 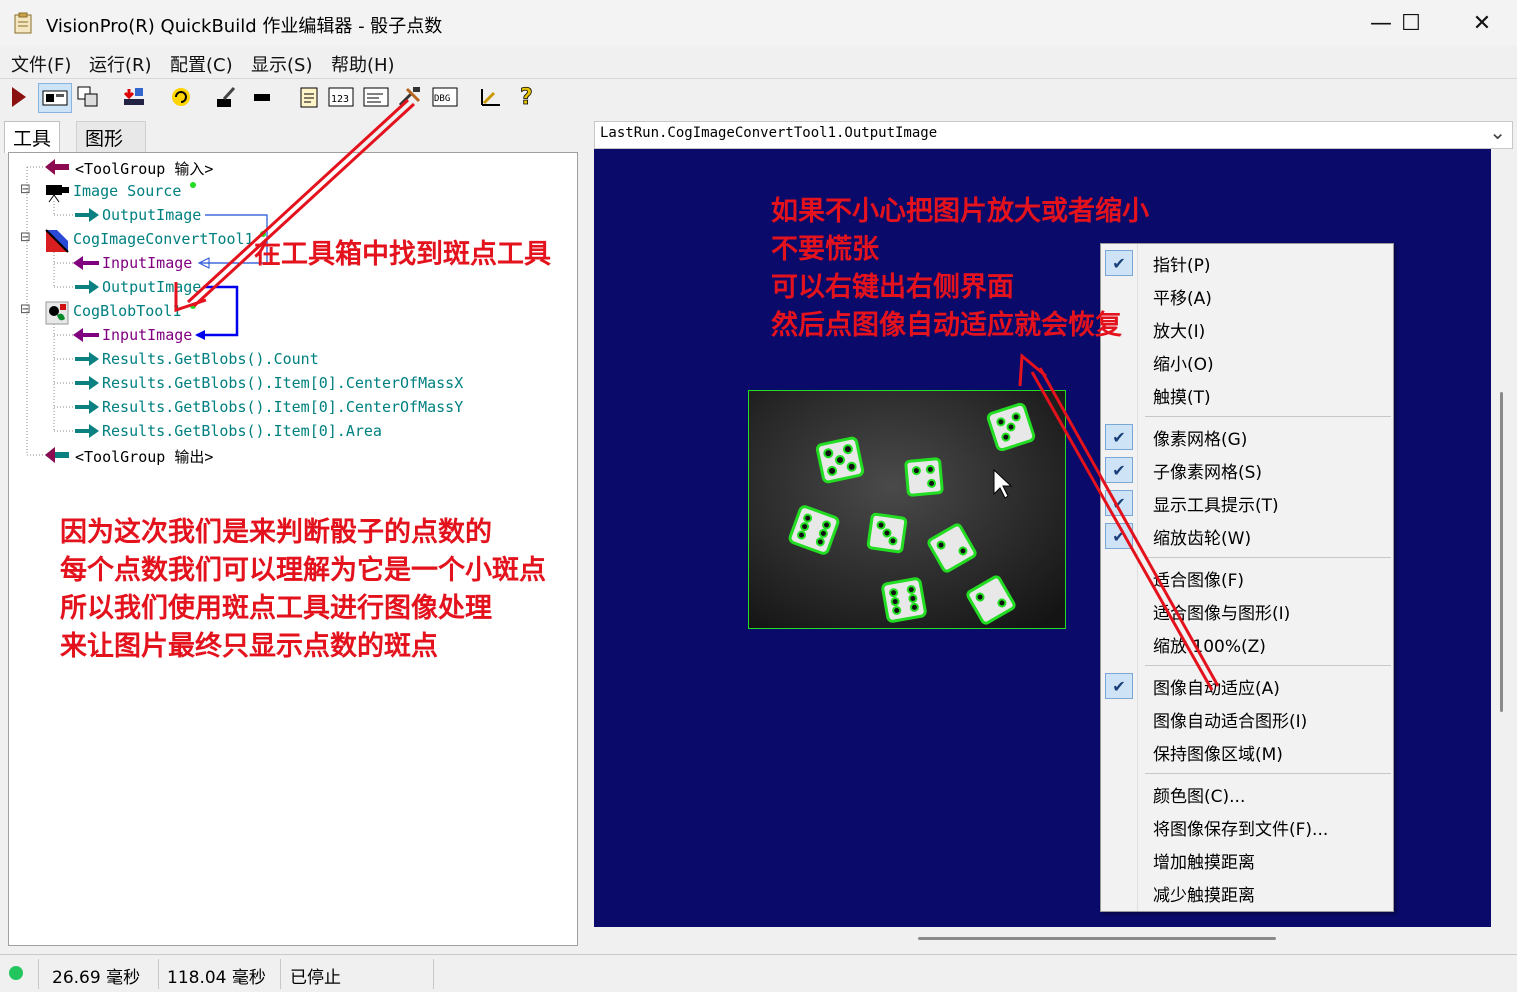 What do you see at coordinates (144, 456) in the screenshot?
I see `tree-item-toolgroup-output: <ToolGroup 输出>` at bounding box center [144, 456].